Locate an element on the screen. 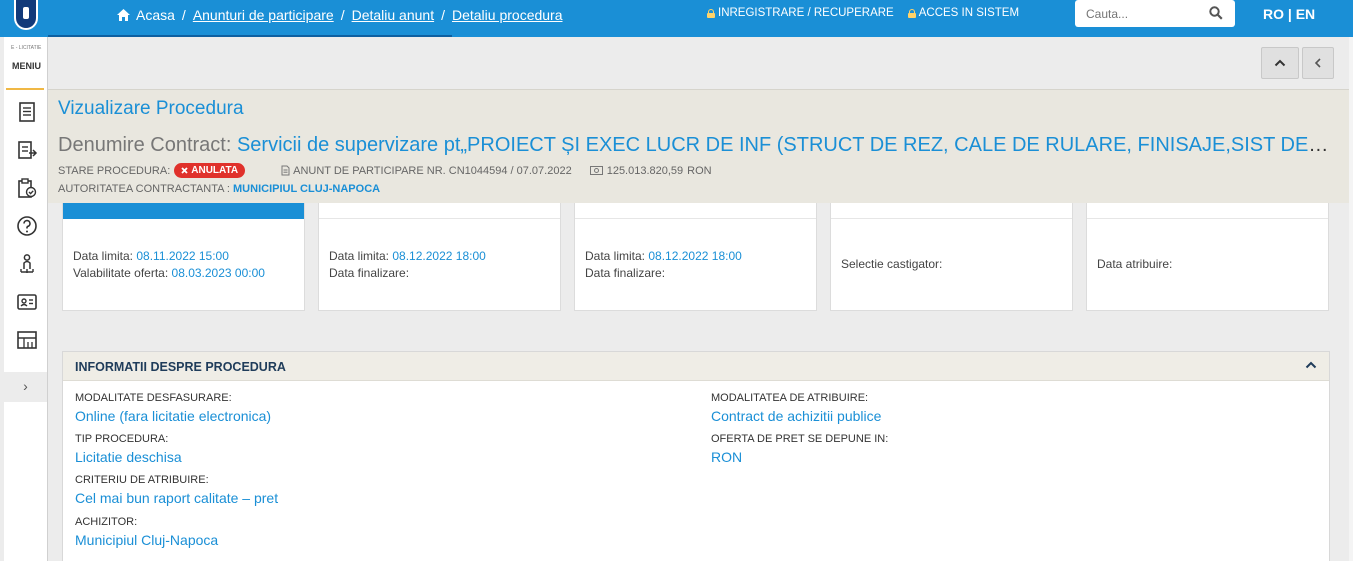 This screenshot has height=561, width=1353. estimated-value-amount: 125.013.820,59 is located at coordinates (645, 170).